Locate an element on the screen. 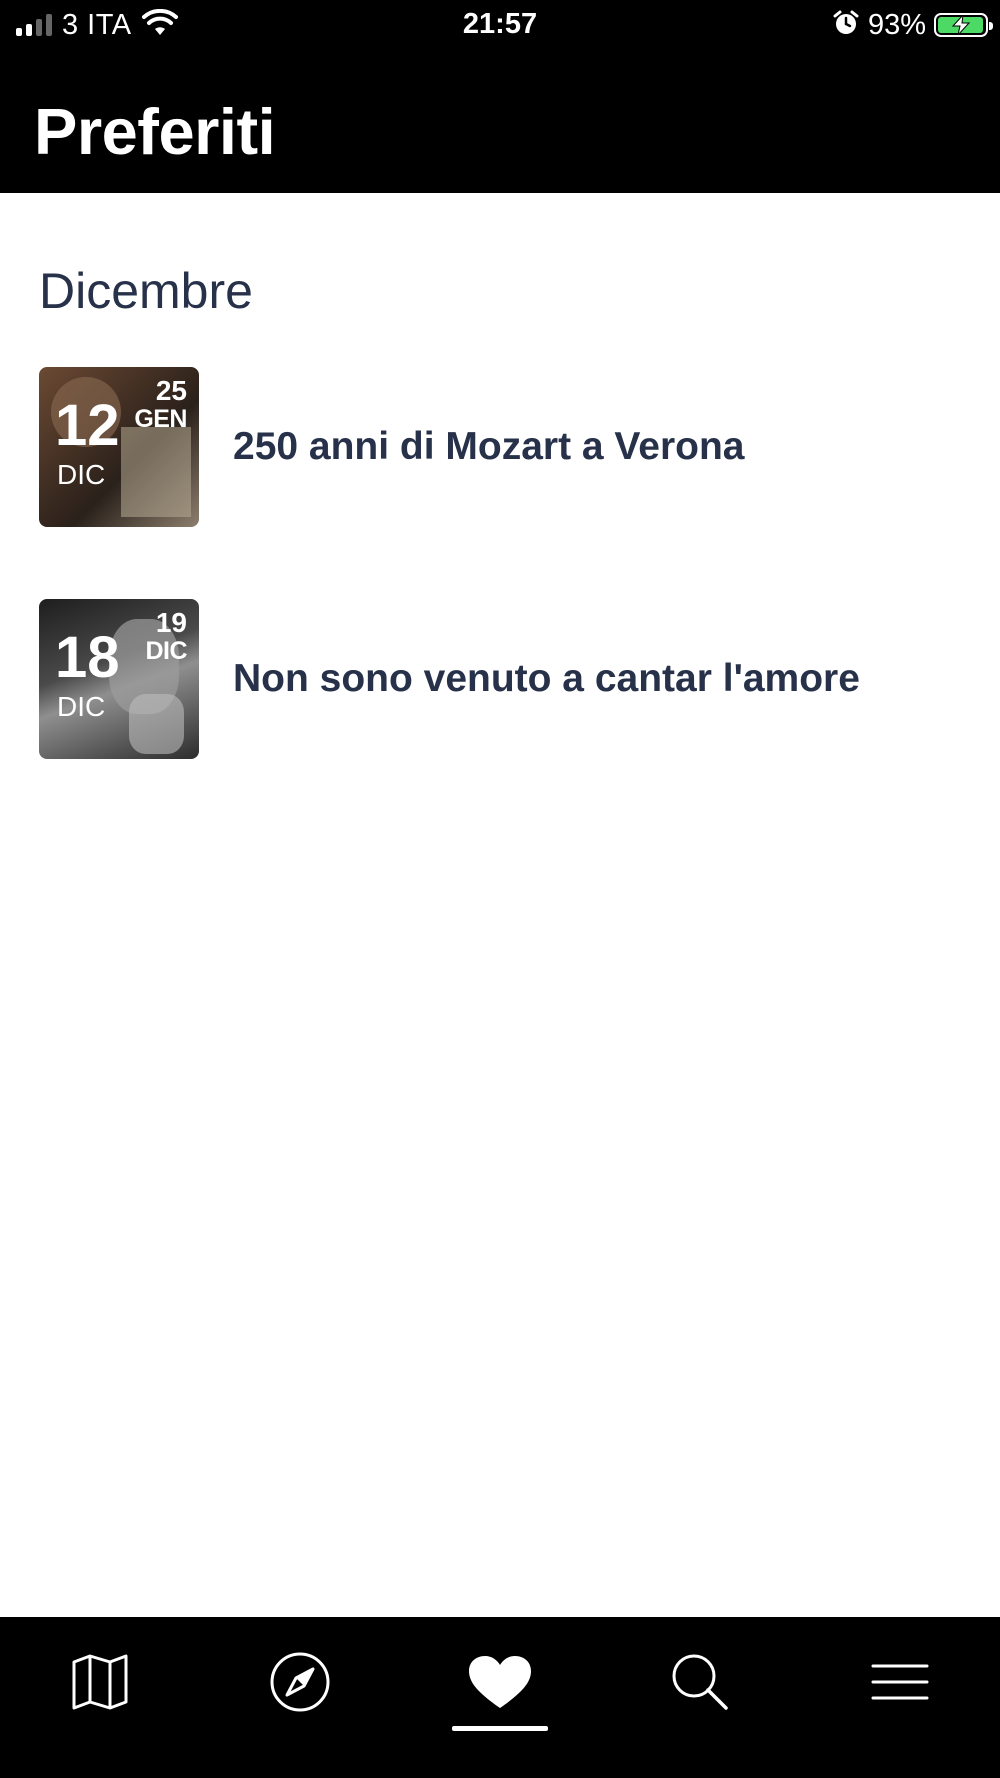  battery-percentage: 93% is located at coordinates (896, 24).